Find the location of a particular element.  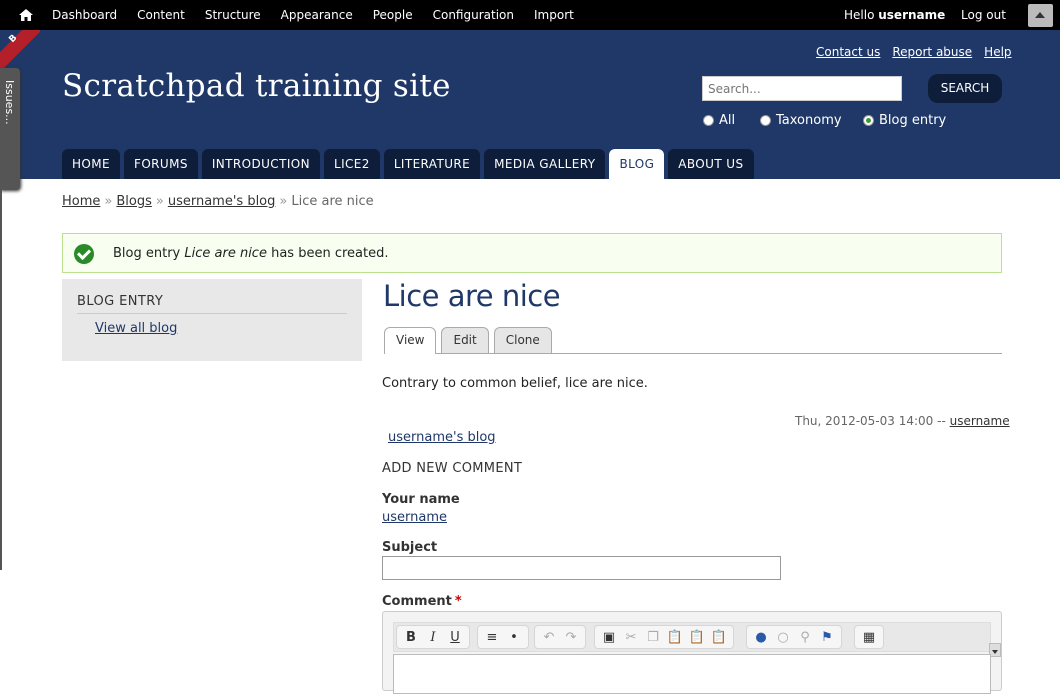

site-name: Scratchpad training site is located at coordinates (256, 86).